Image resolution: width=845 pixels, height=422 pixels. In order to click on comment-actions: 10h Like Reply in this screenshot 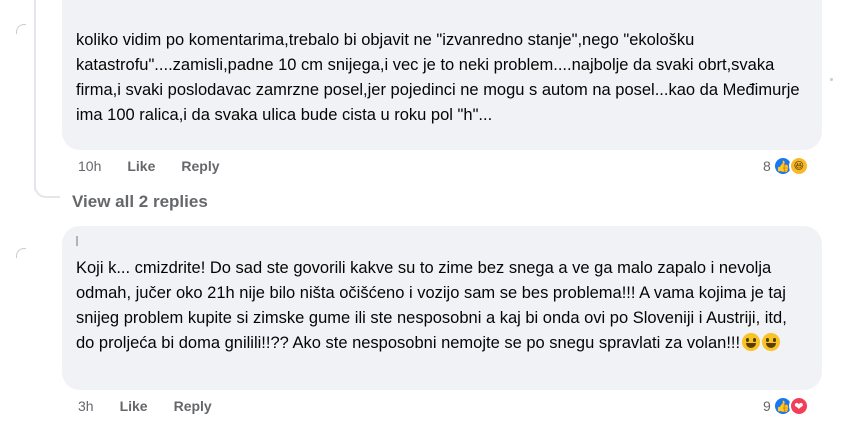, I will do `click(162, 166)`.